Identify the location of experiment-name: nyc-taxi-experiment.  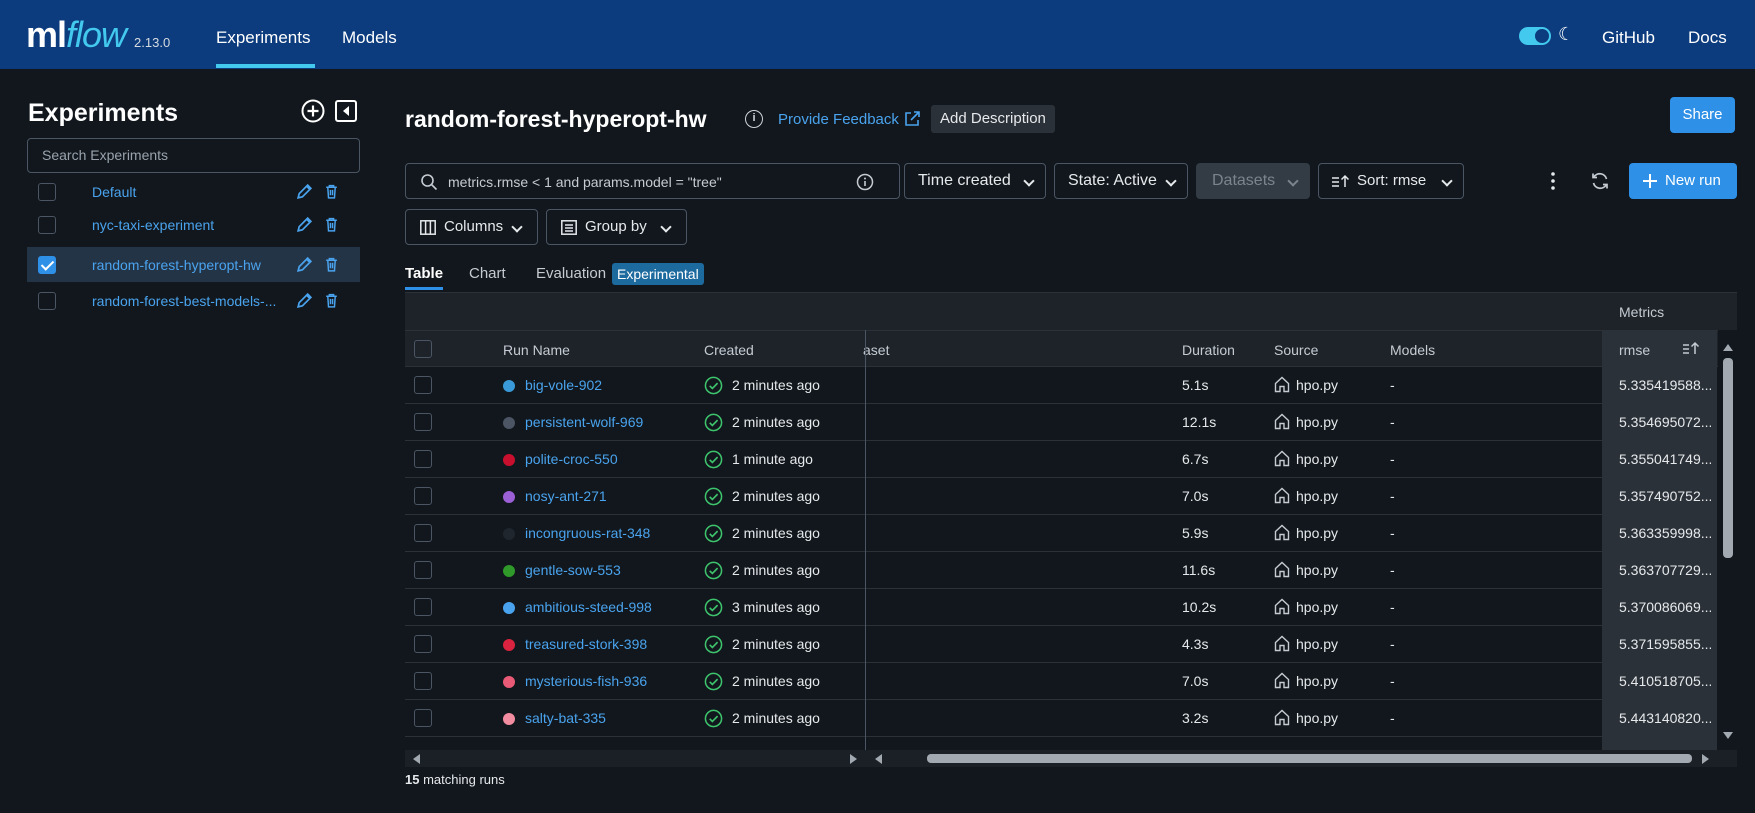
(197, 225).